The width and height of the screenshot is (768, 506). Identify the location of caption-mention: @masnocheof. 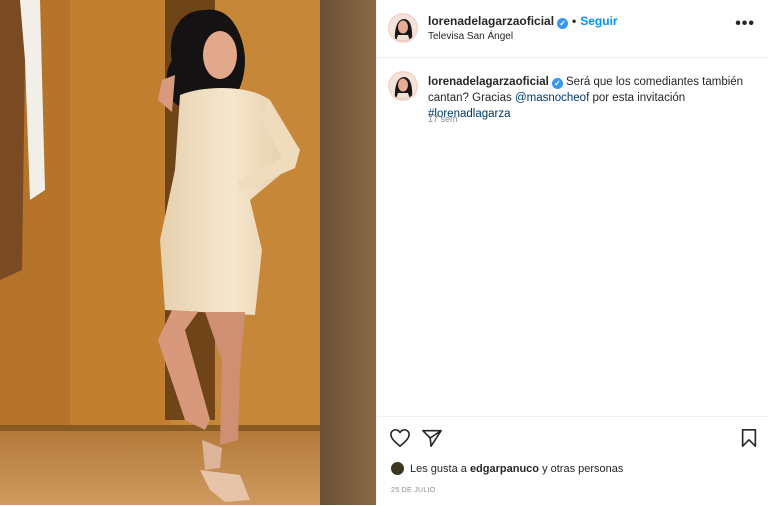
(552, 98).